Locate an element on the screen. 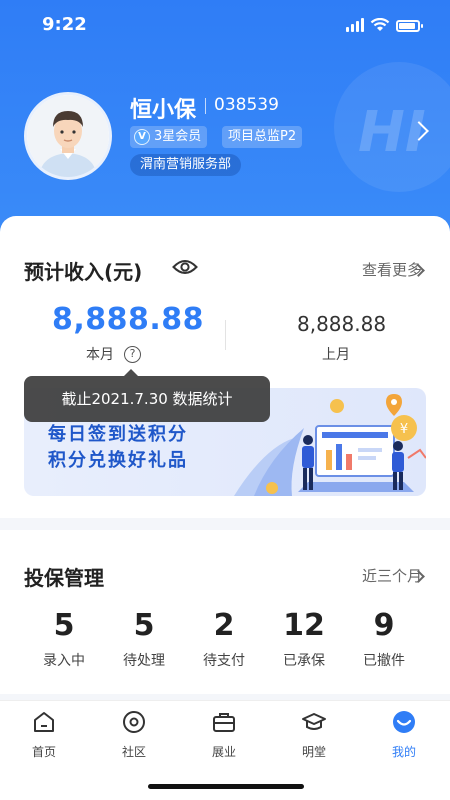 The image size is (450, 800). tab-home: 首页 is located at coordinates (44, 734).